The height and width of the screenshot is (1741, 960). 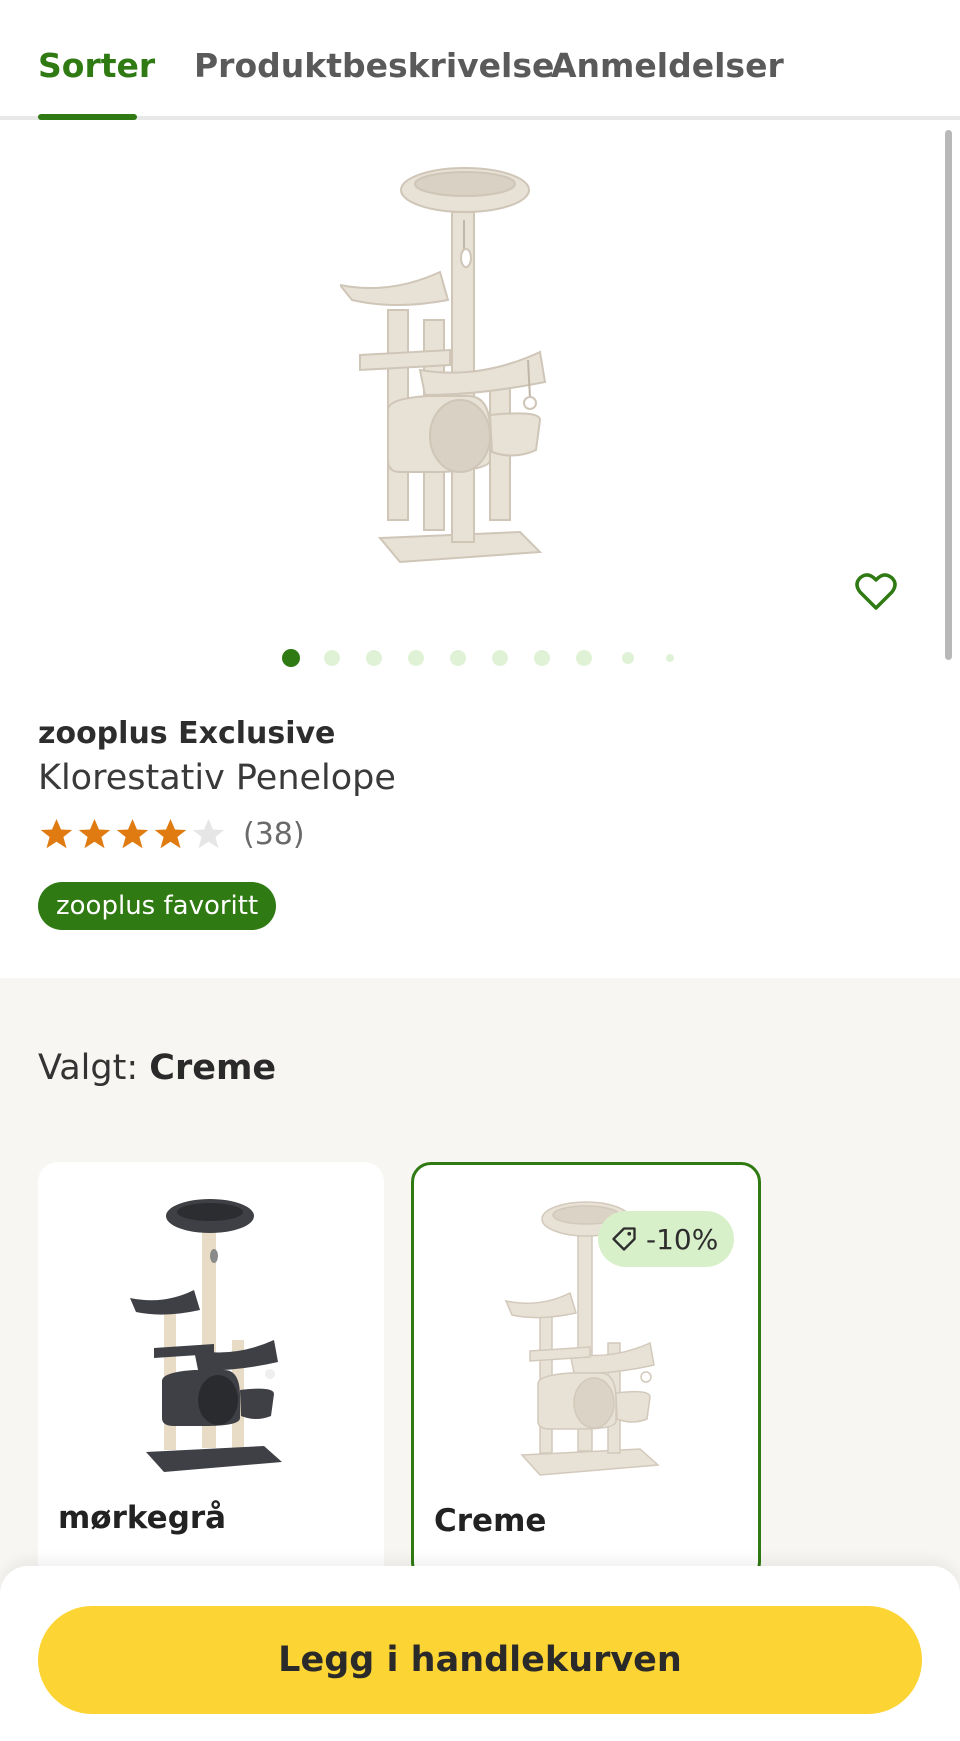 I want to click on variant-option-morkegra: mørkegrå, so click(x=211, y=1372).